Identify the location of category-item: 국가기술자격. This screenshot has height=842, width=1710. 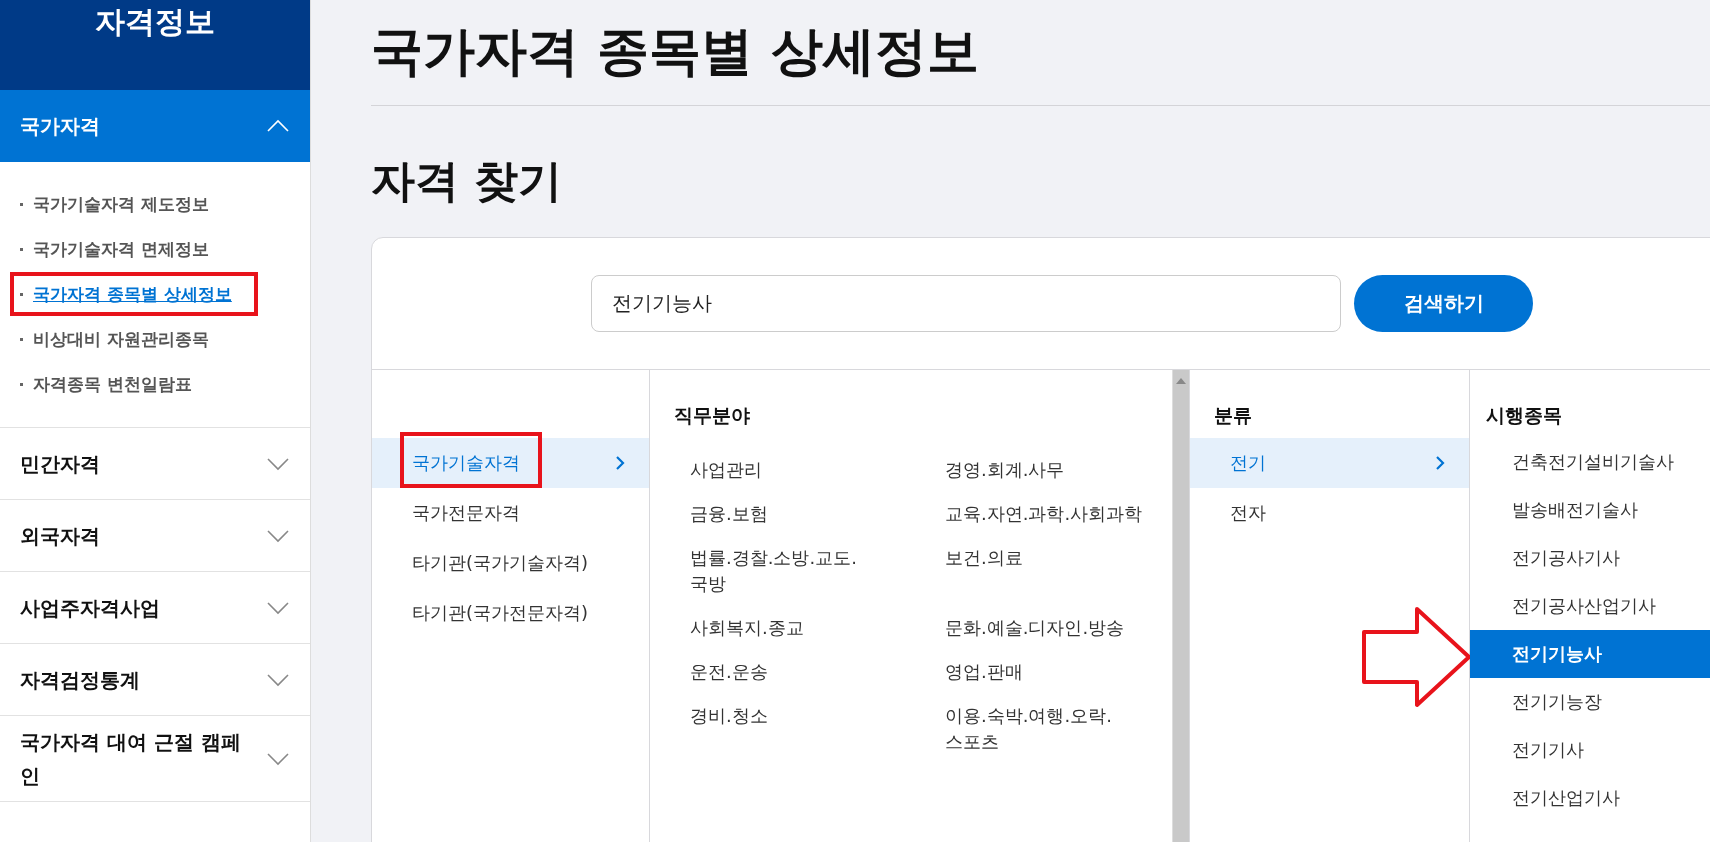
(510, 463).